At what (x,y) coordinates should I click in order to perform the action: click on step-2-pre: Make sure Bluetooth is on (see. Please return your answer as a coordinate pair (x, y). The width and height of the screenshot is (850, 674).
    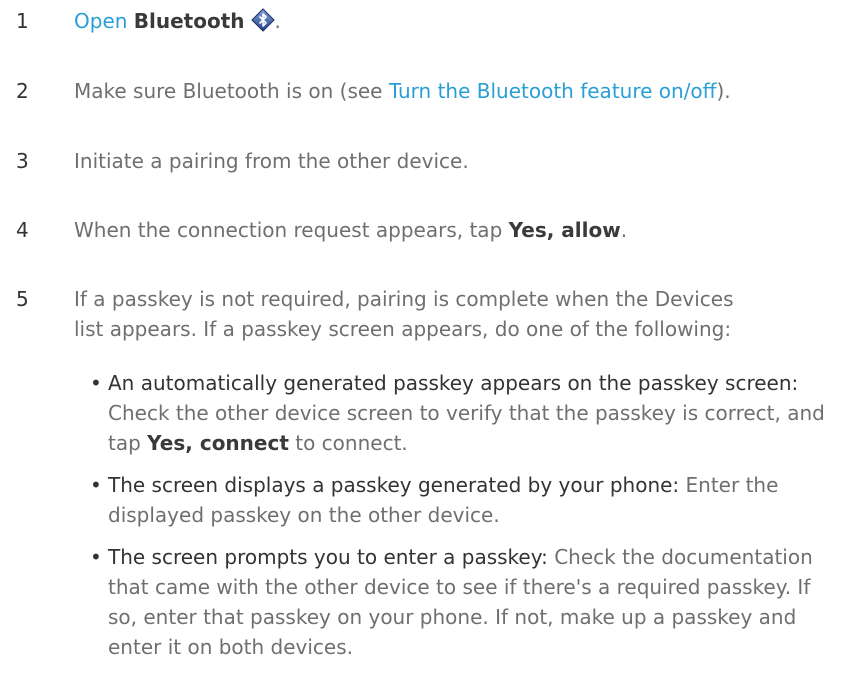
    Looking at the image, I should click on (231, 91).